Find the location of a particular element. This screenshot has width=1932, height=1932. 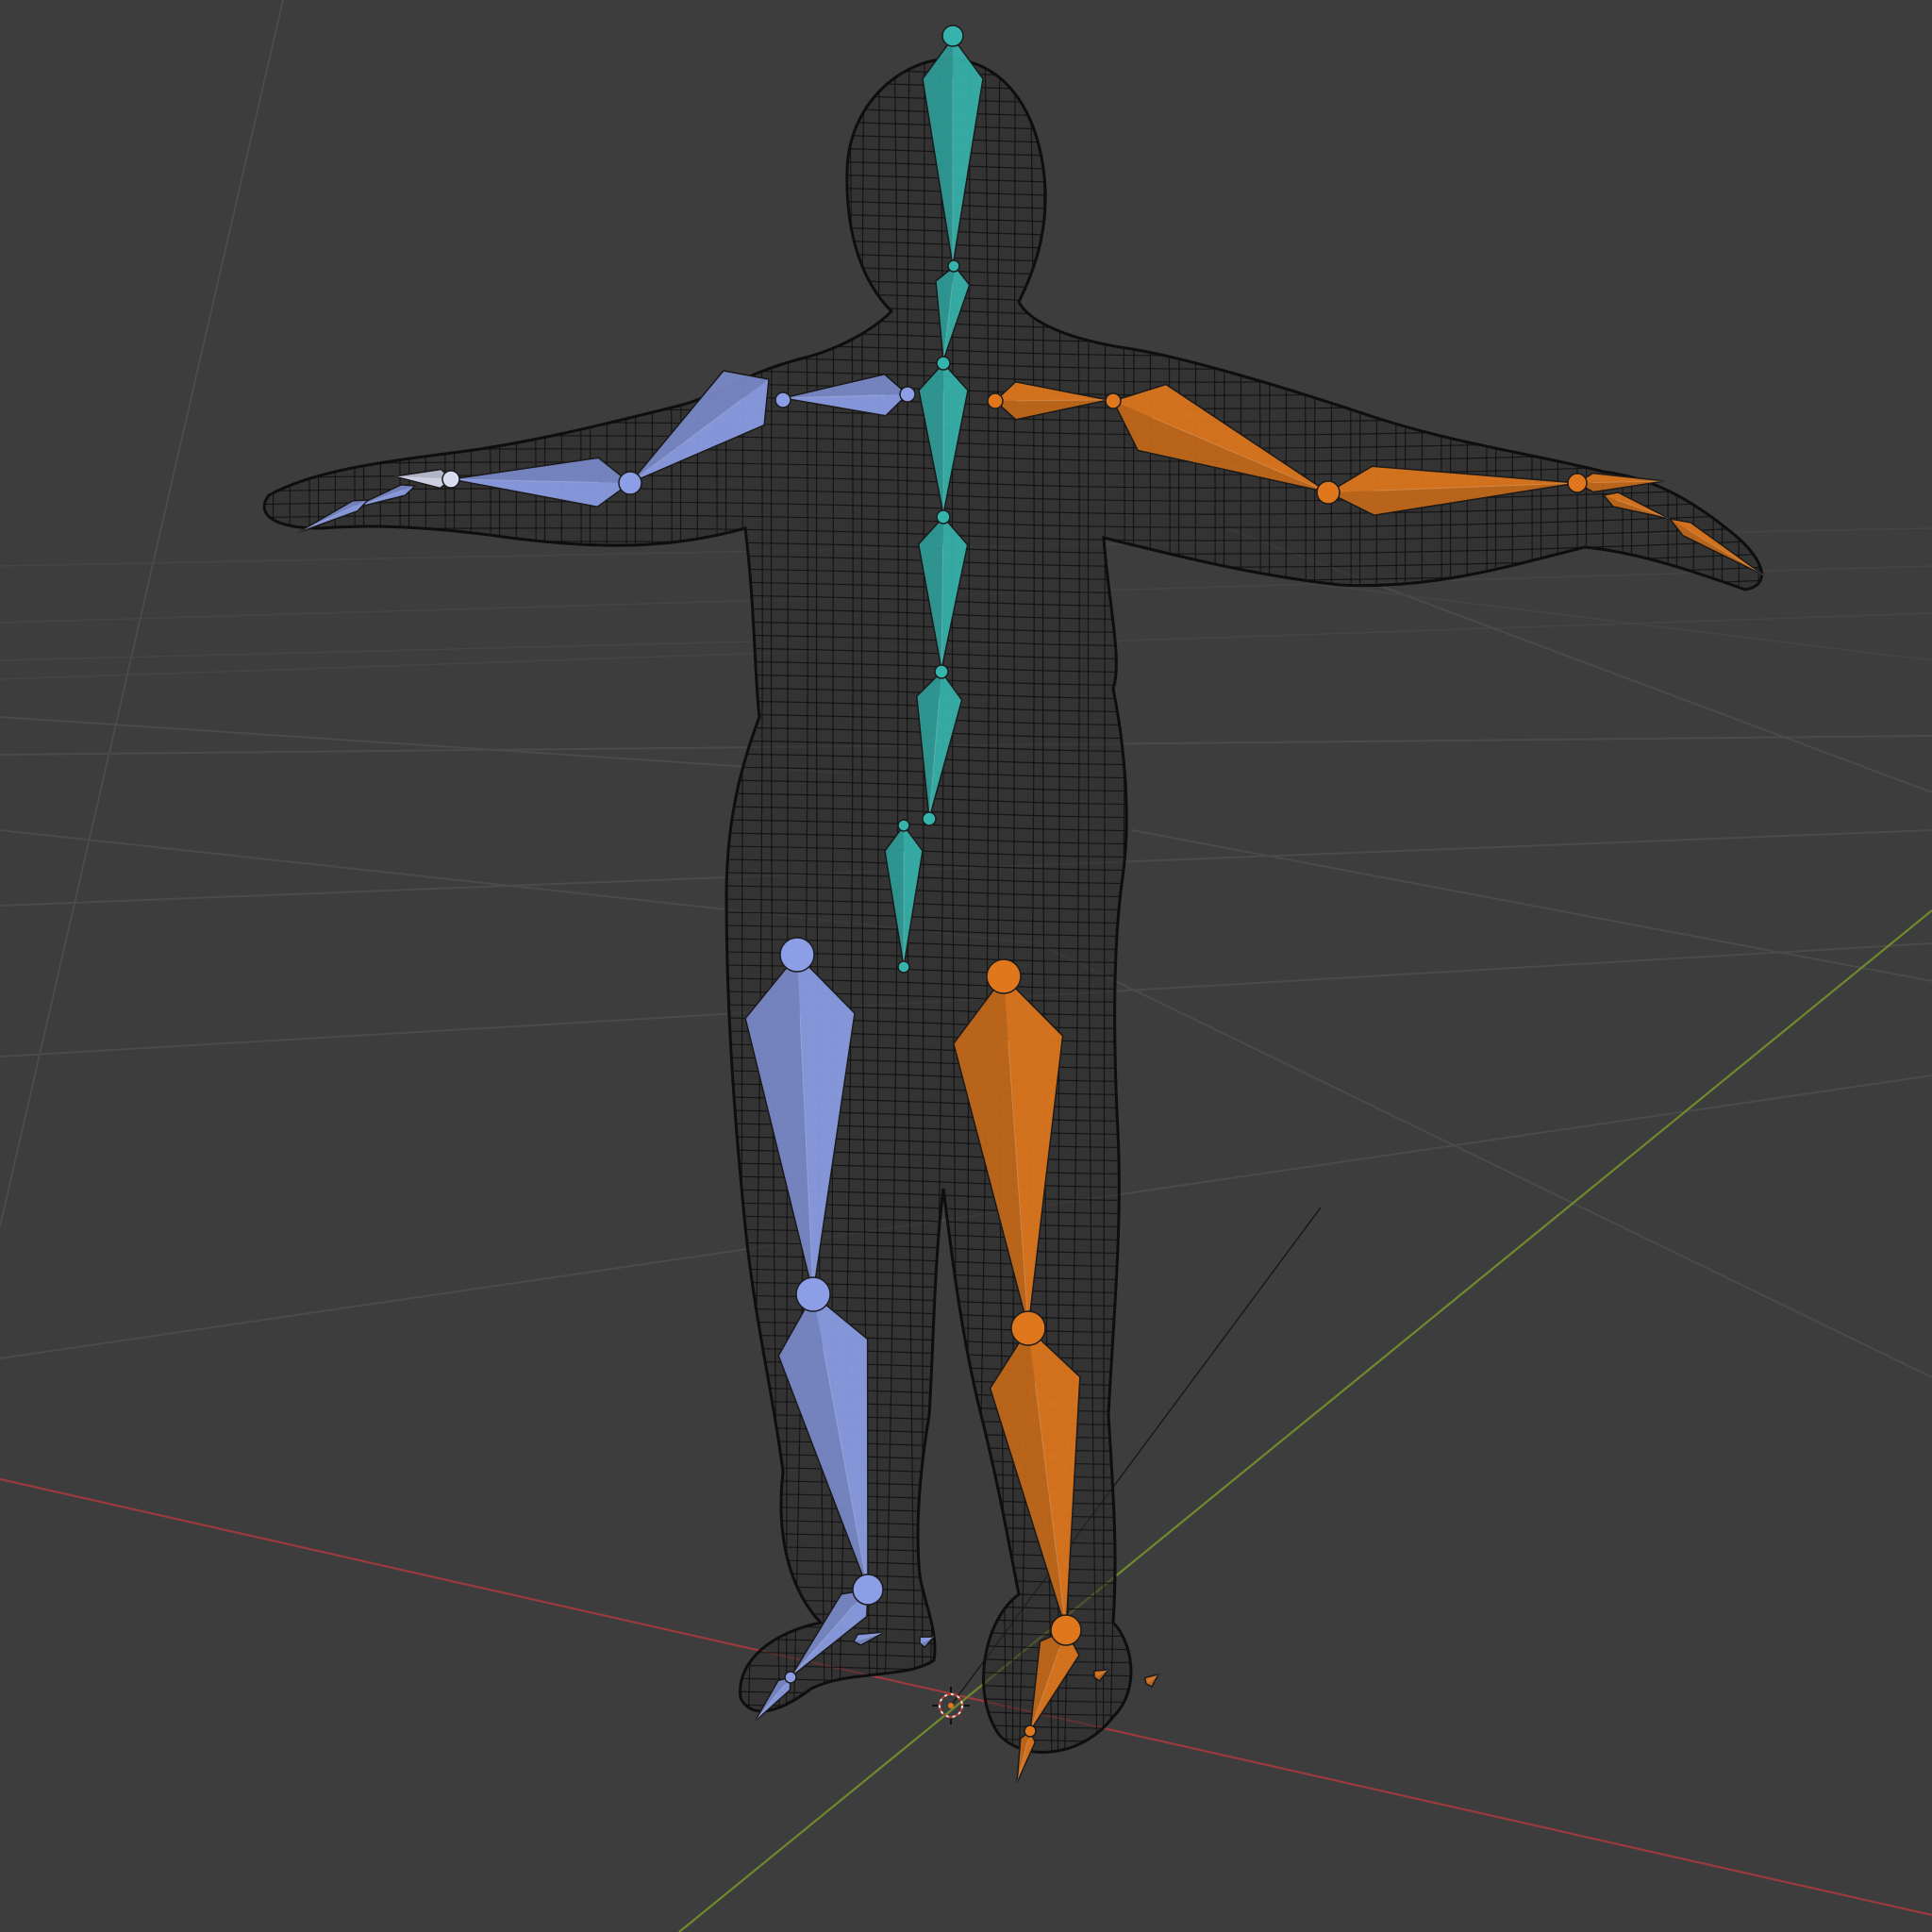

bone-joint-knee-r is located at coordinates (1028, 1328).